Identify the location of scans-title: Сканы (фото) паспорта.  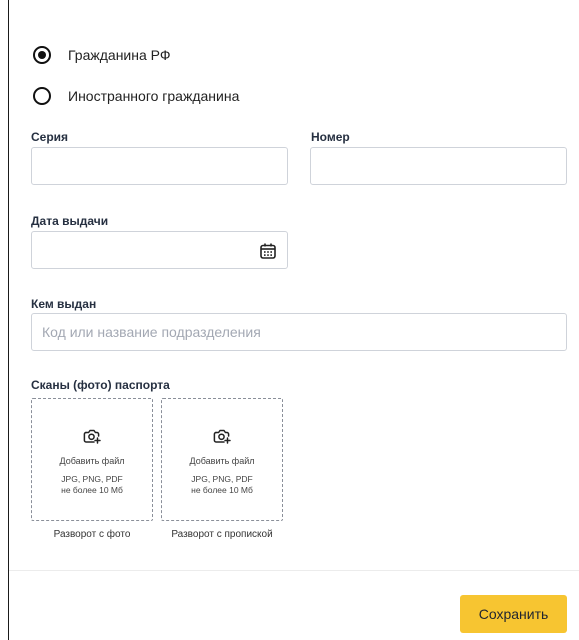
(100, 385).